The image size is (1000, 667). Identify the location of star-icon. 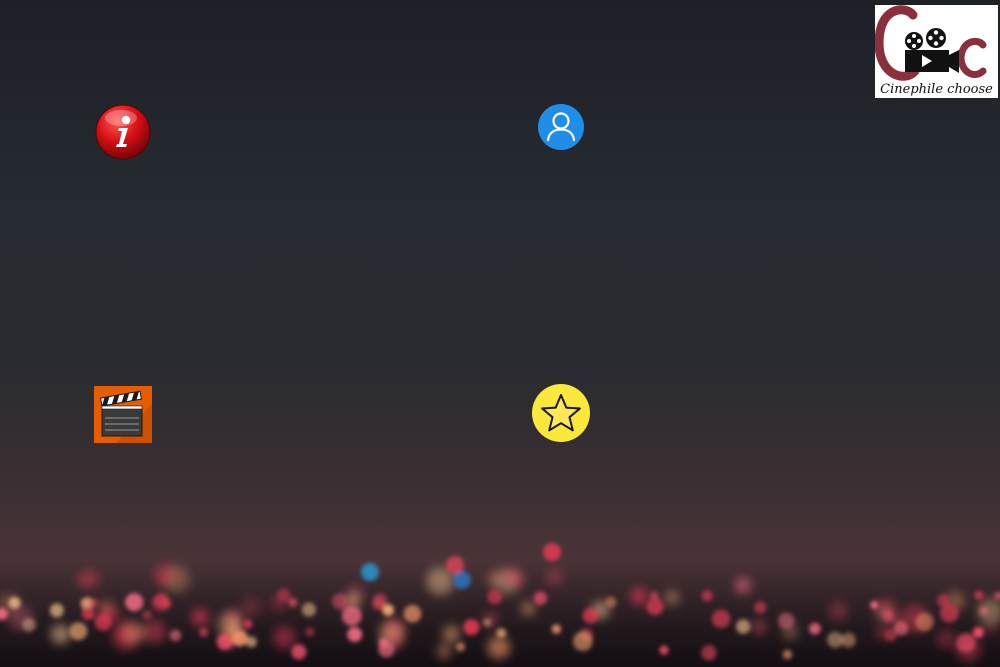
(561, 413).